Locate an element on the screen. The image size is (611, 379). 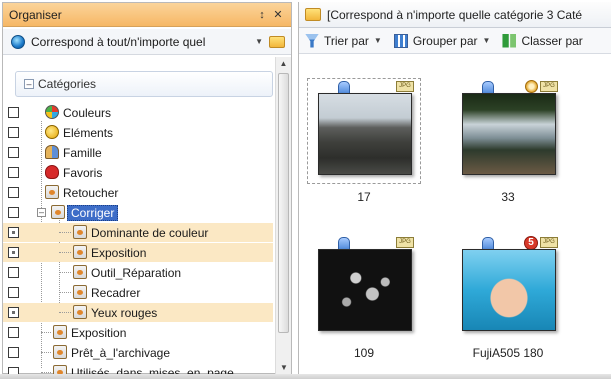
category-item-couleurs: Couleurs is located at coordinates (138, 112).